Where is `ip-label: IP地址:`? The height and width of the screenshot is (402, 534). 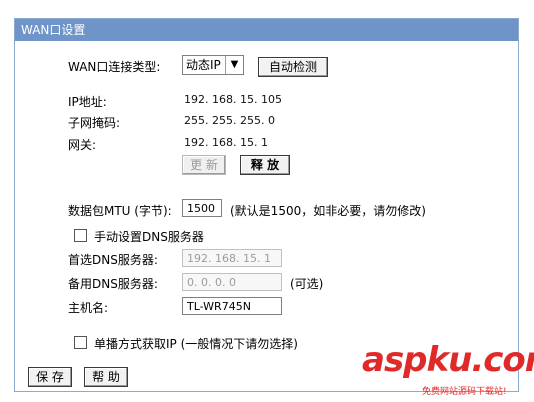 ip-label: IP地址: is located at coordinates (87, 102).